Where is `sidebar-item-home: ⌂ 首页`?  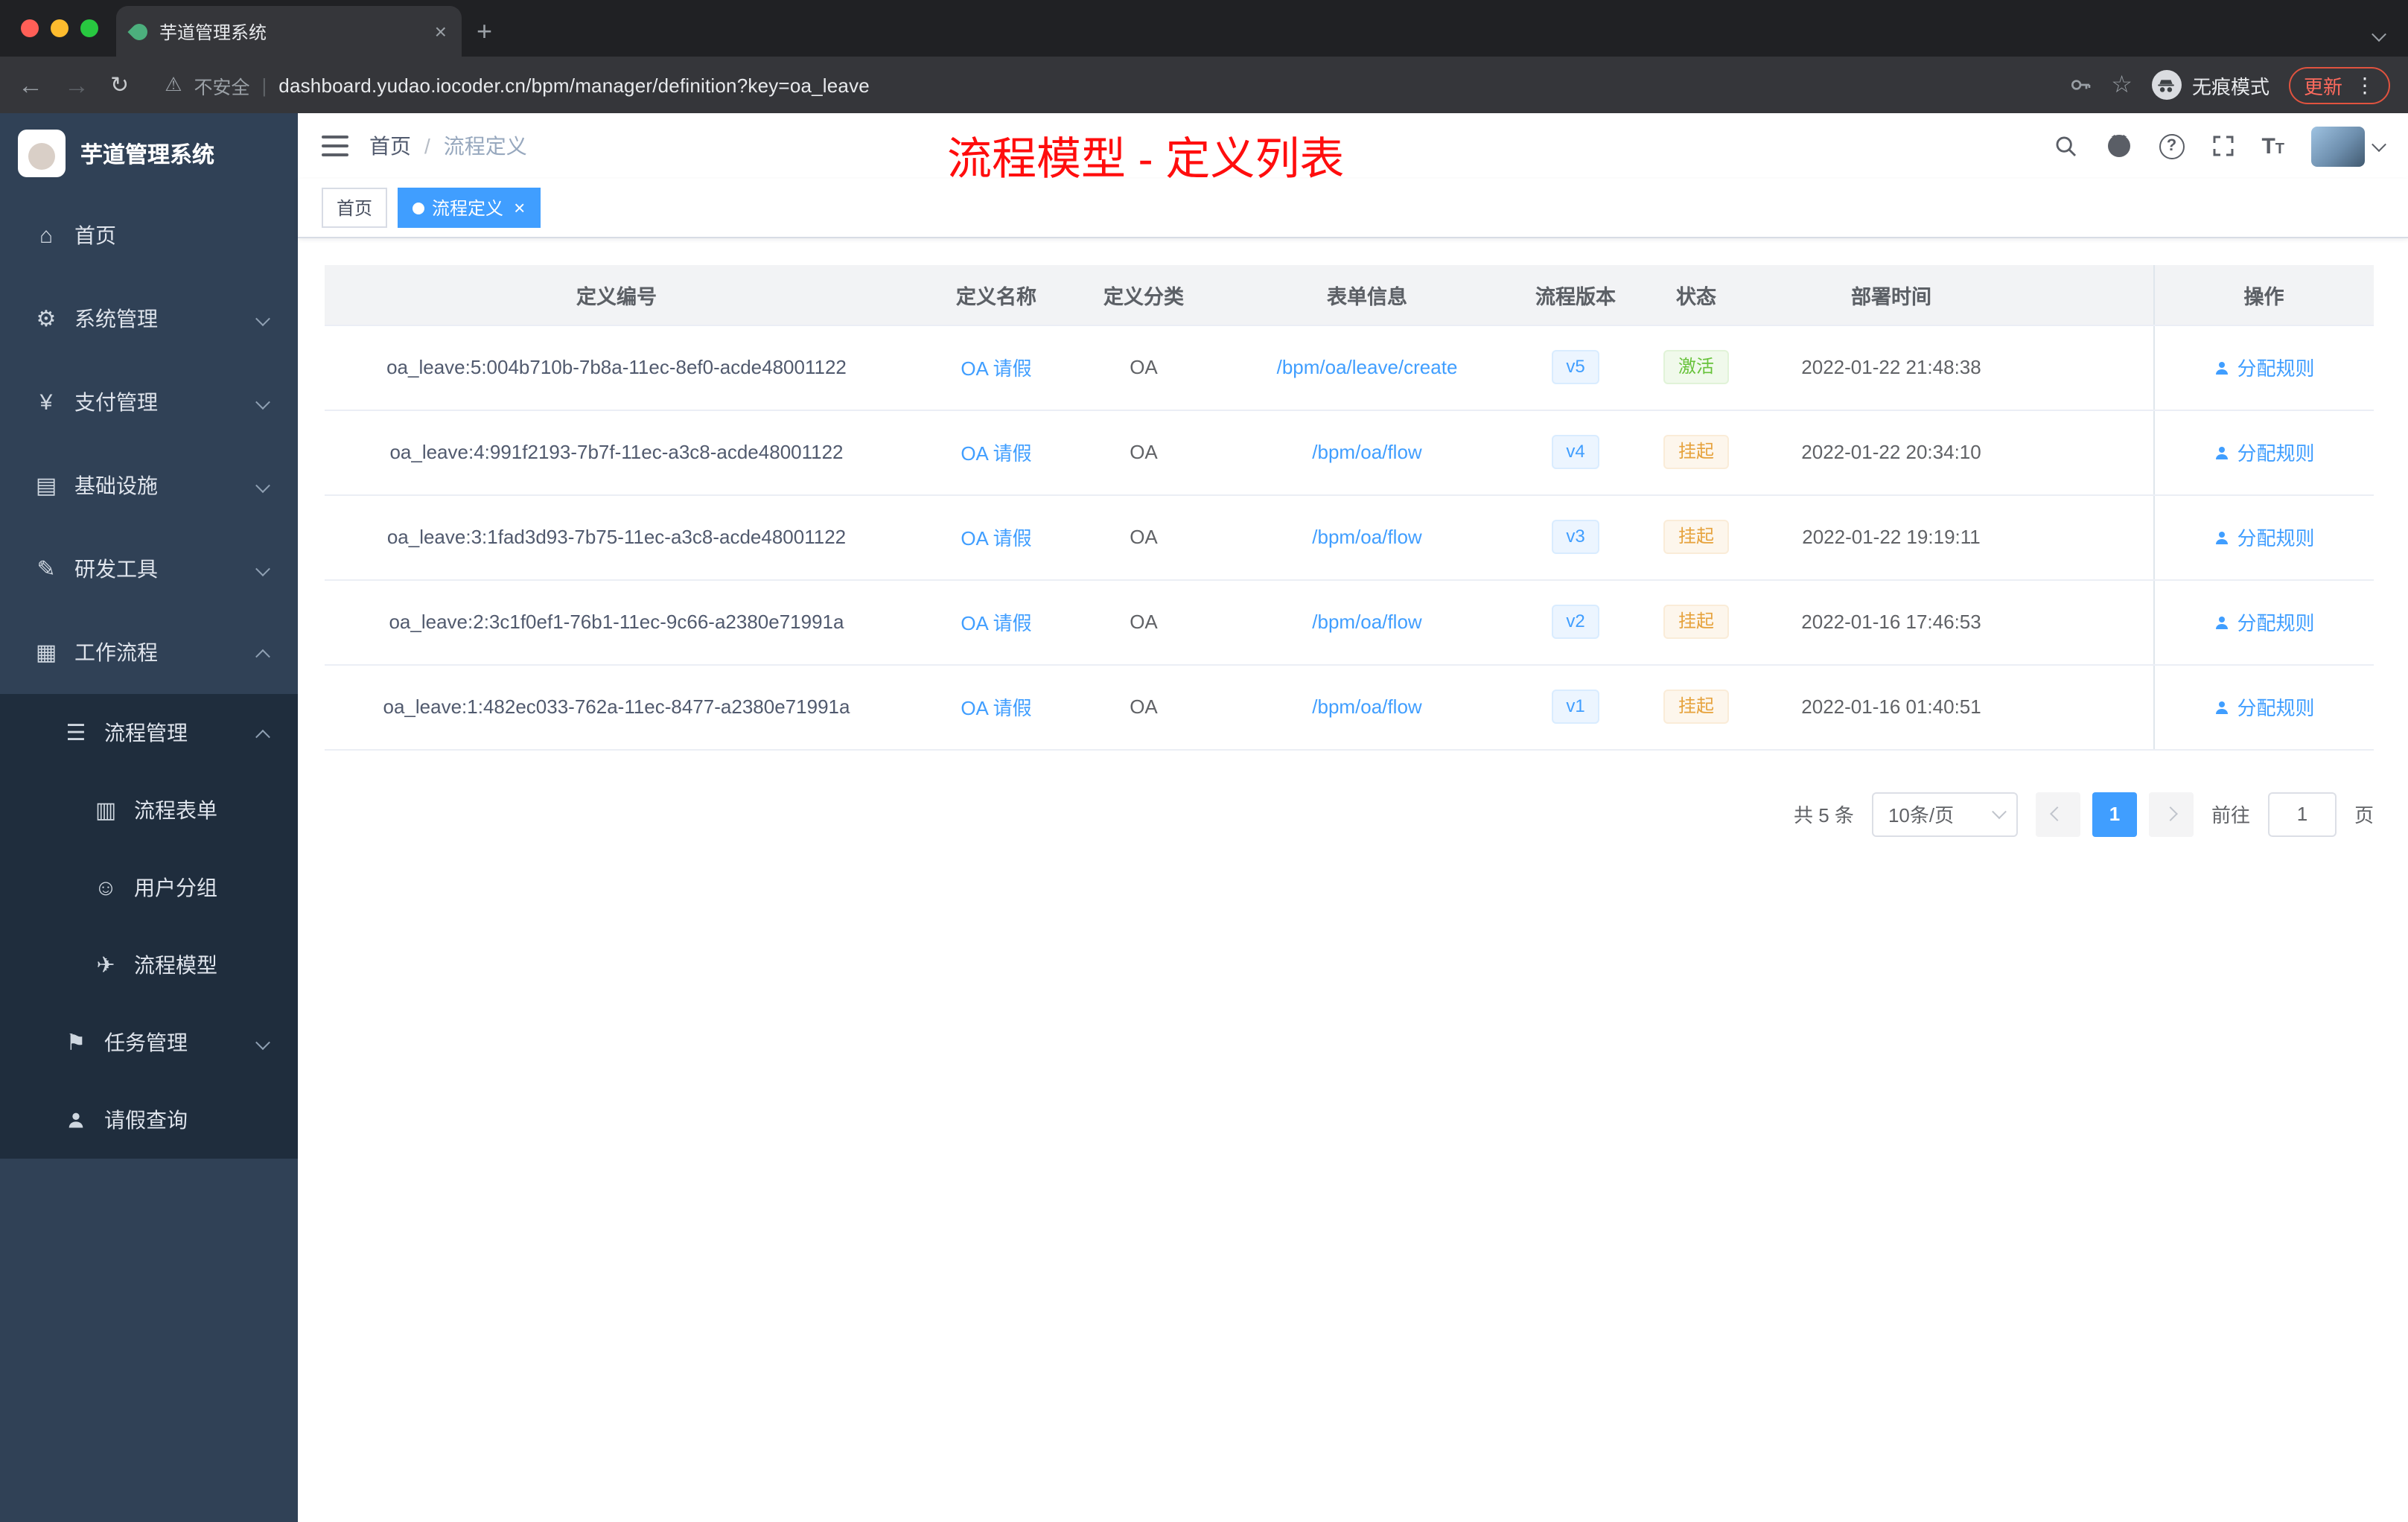 sidebar-item-home: ⌂ 首页 is located at coordinates (149, 235).